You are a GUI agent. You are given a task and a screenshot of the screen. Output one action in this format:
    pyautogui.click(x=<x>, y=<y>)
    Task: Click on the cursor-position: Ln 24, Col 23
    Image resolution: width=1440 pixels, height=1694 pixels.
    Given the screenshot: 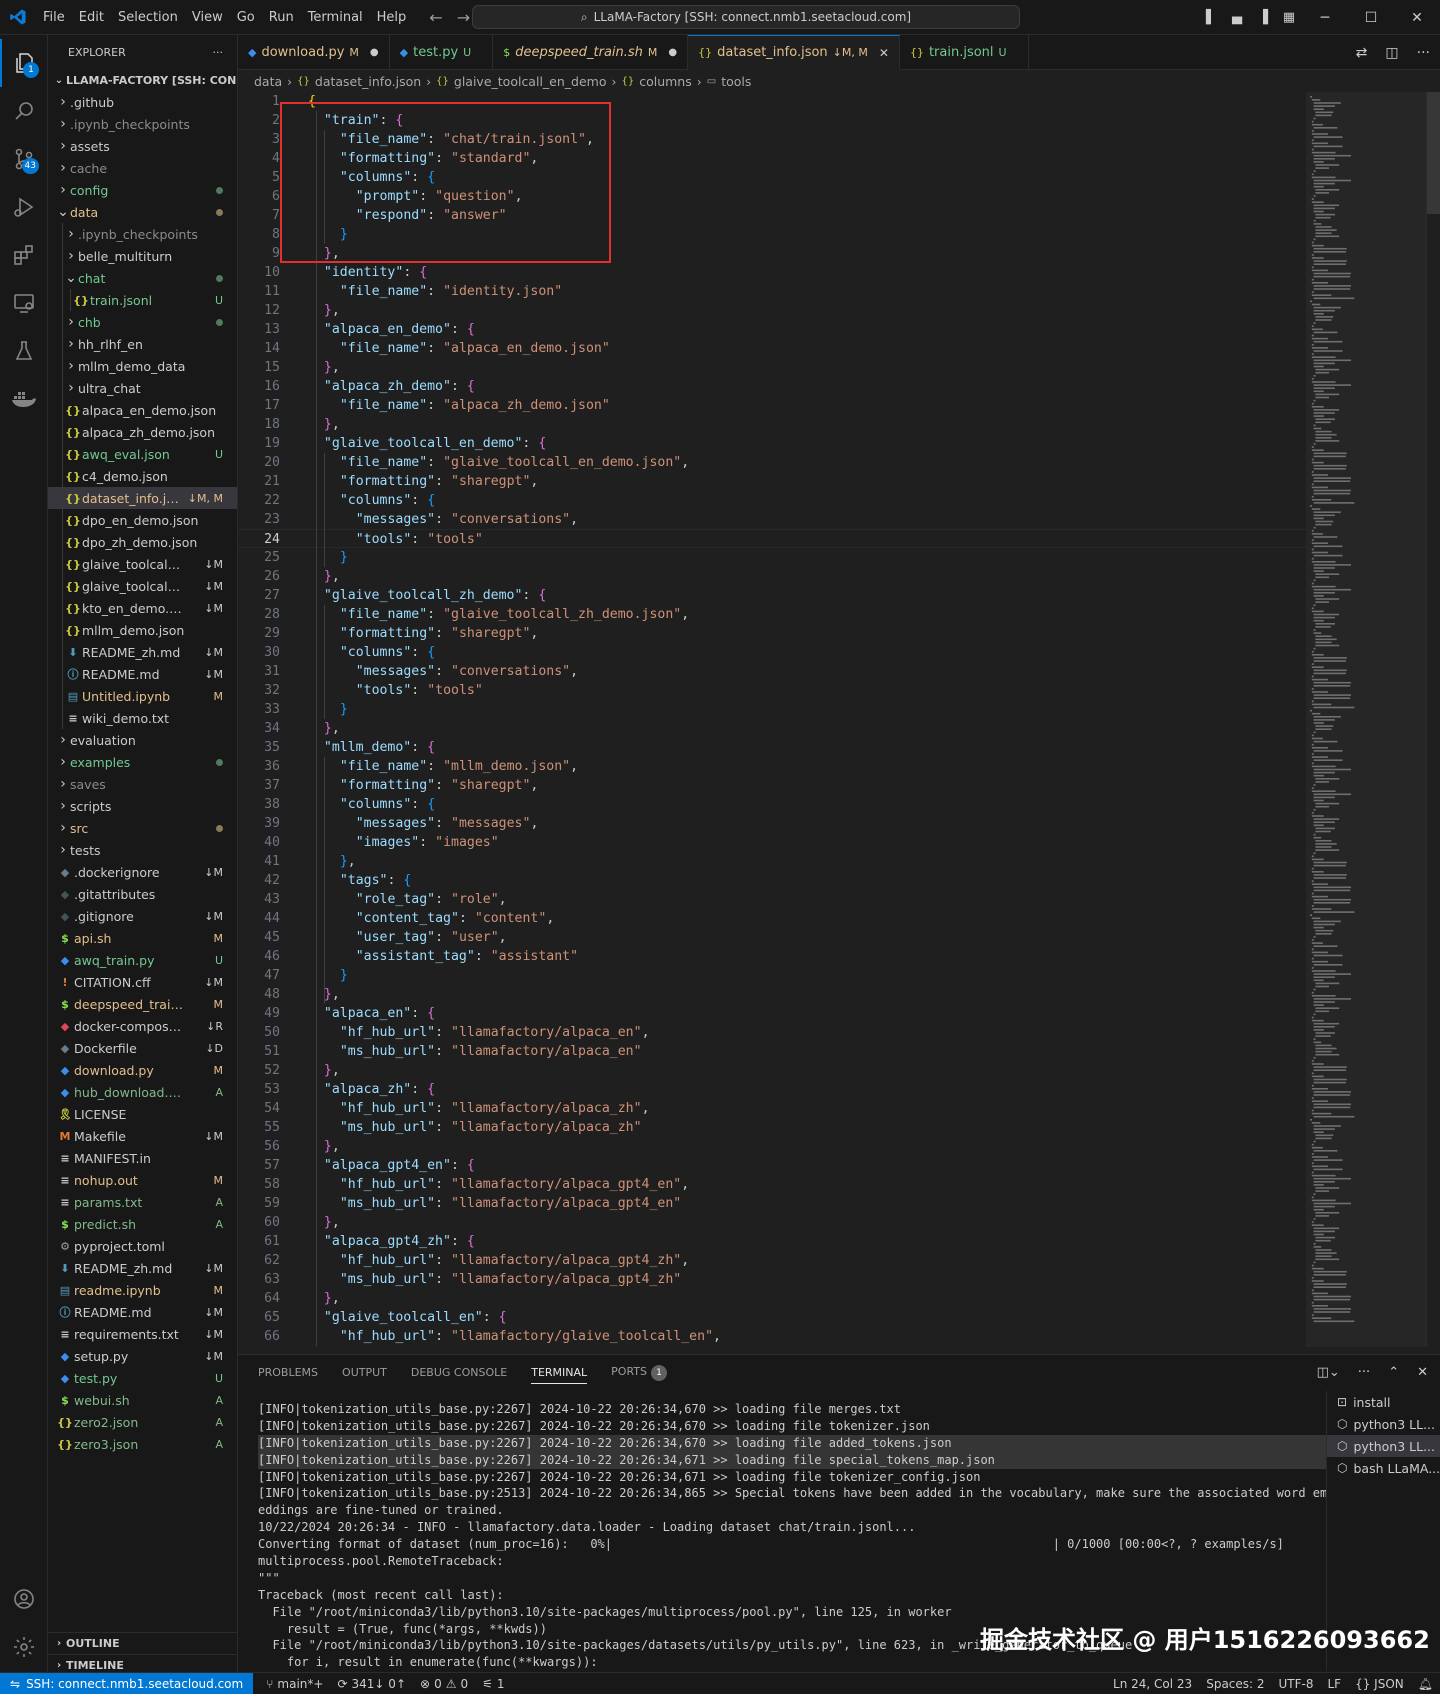 What is the action you would take?
    pyautogui.click(x=1152, y=1684)
    